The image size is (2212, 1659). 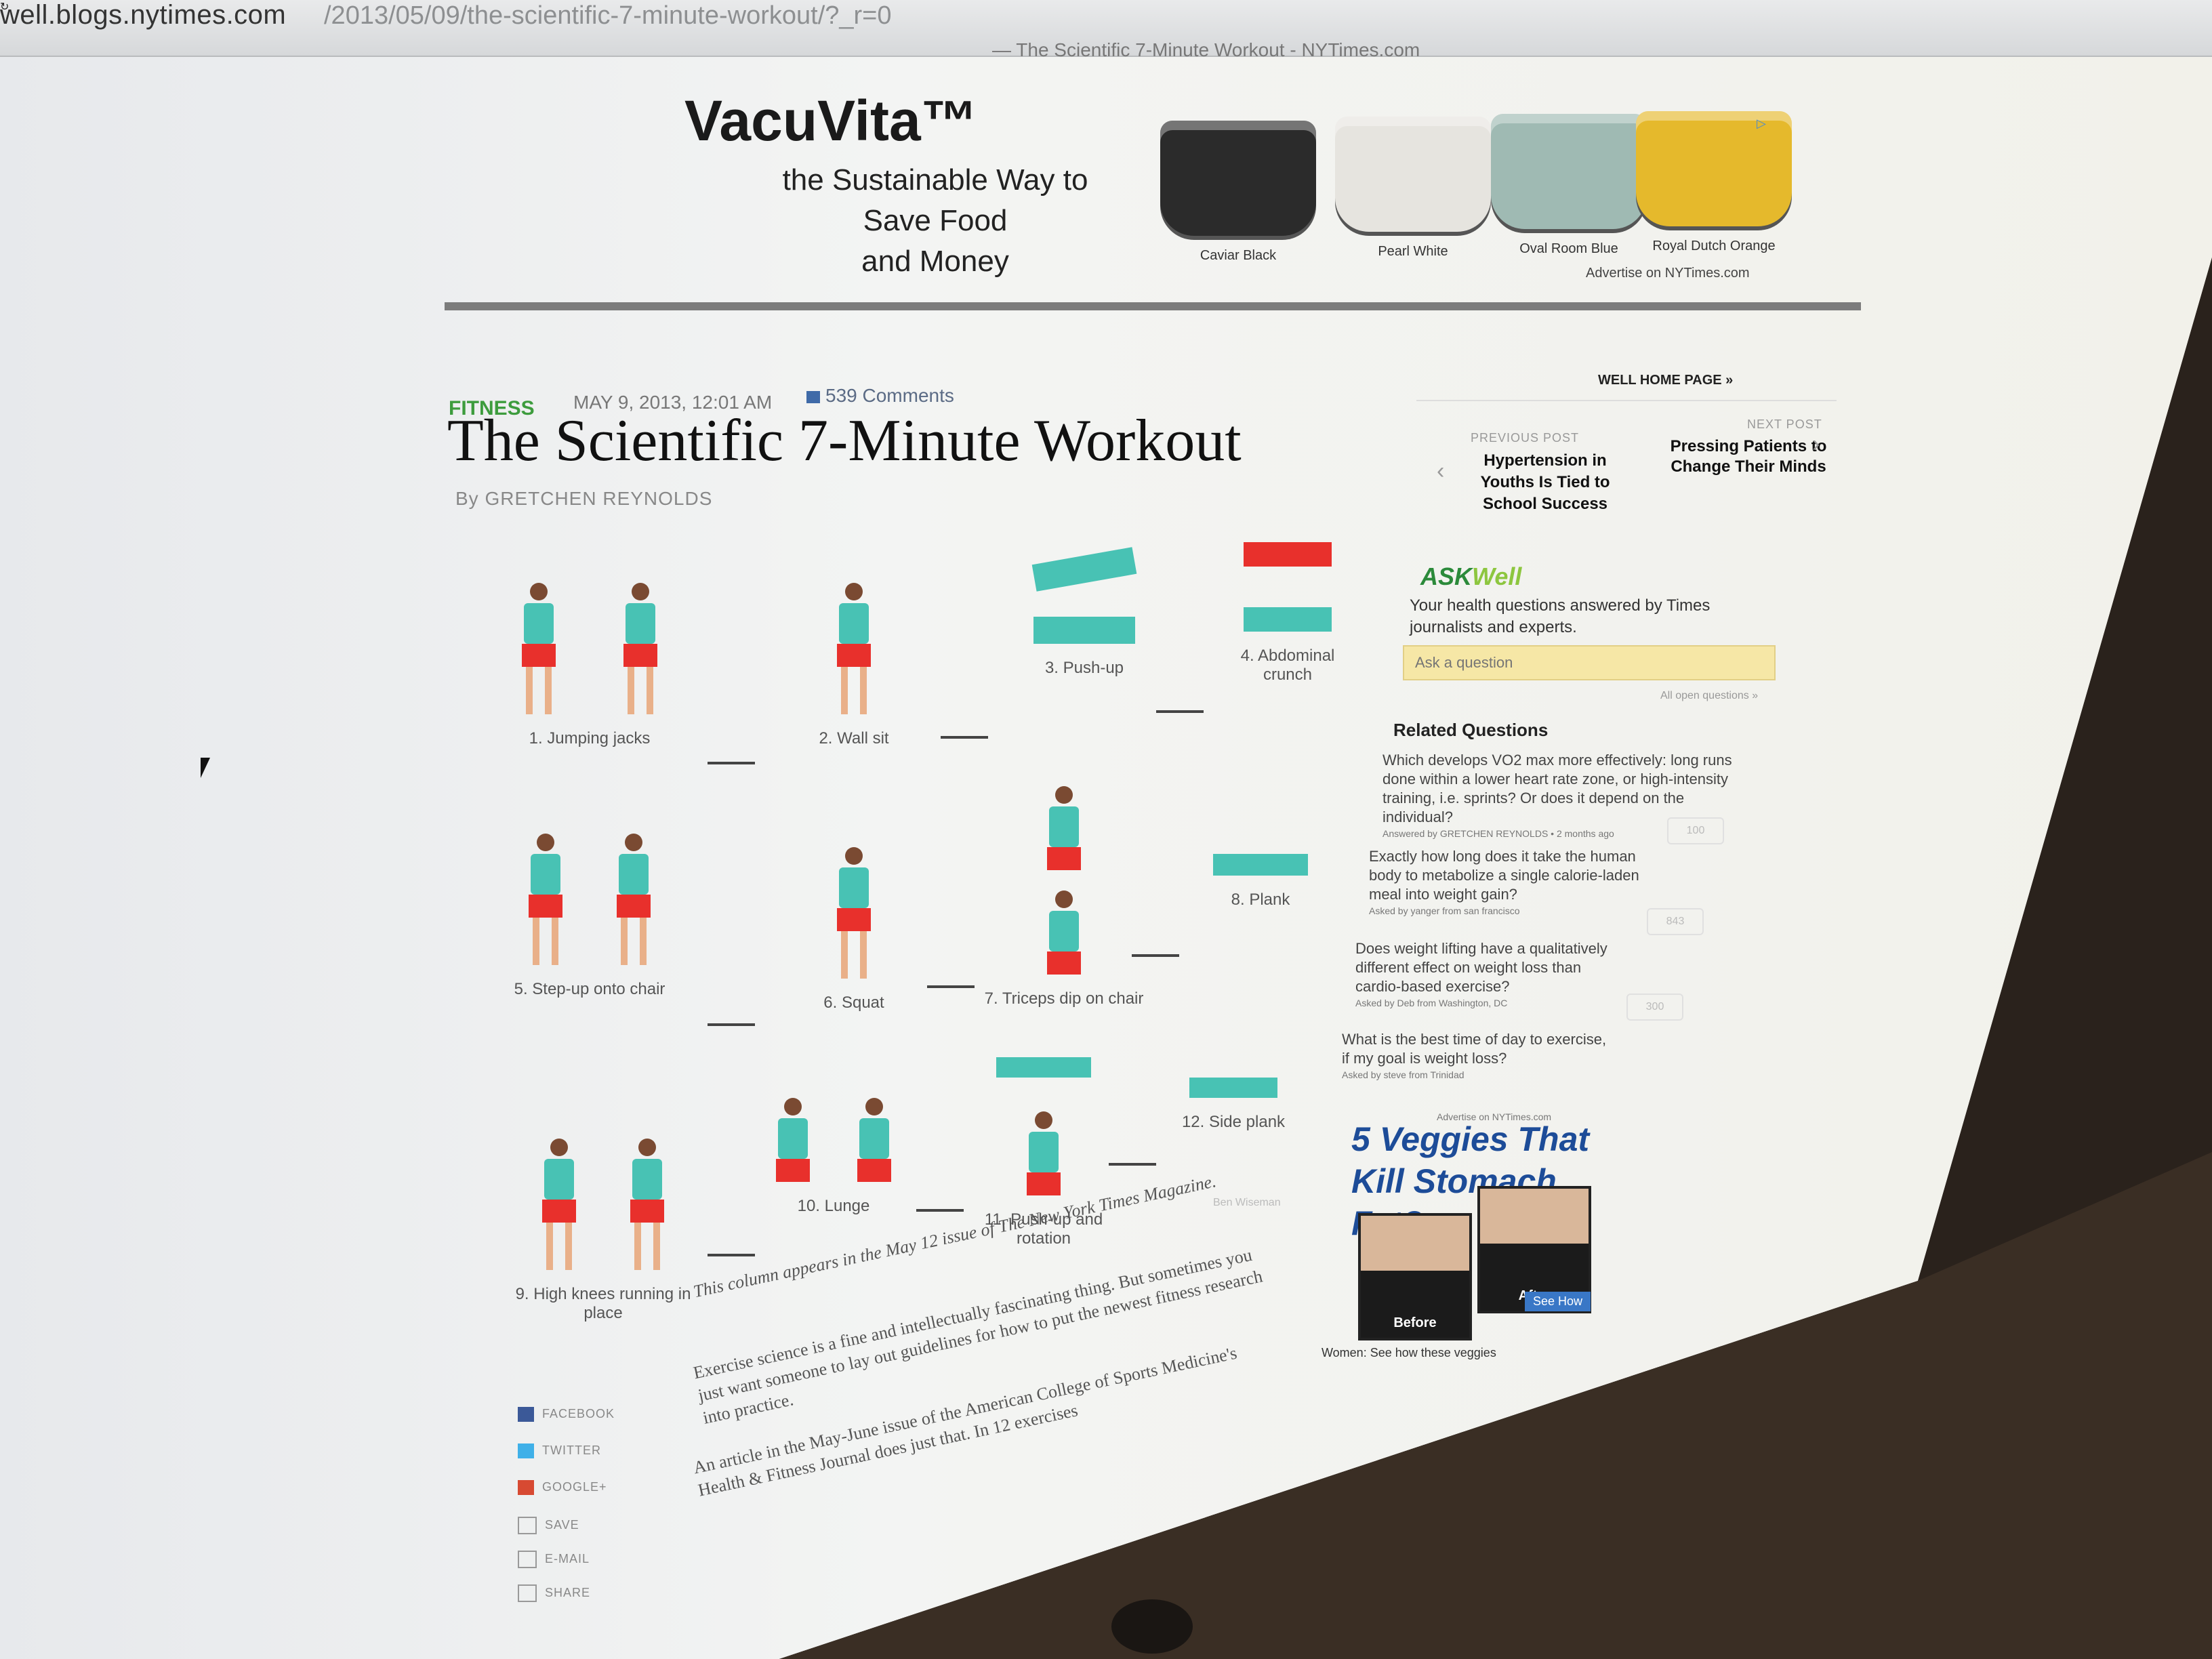 I want to click on google-plus-icon, so click(x=526, y=1488).